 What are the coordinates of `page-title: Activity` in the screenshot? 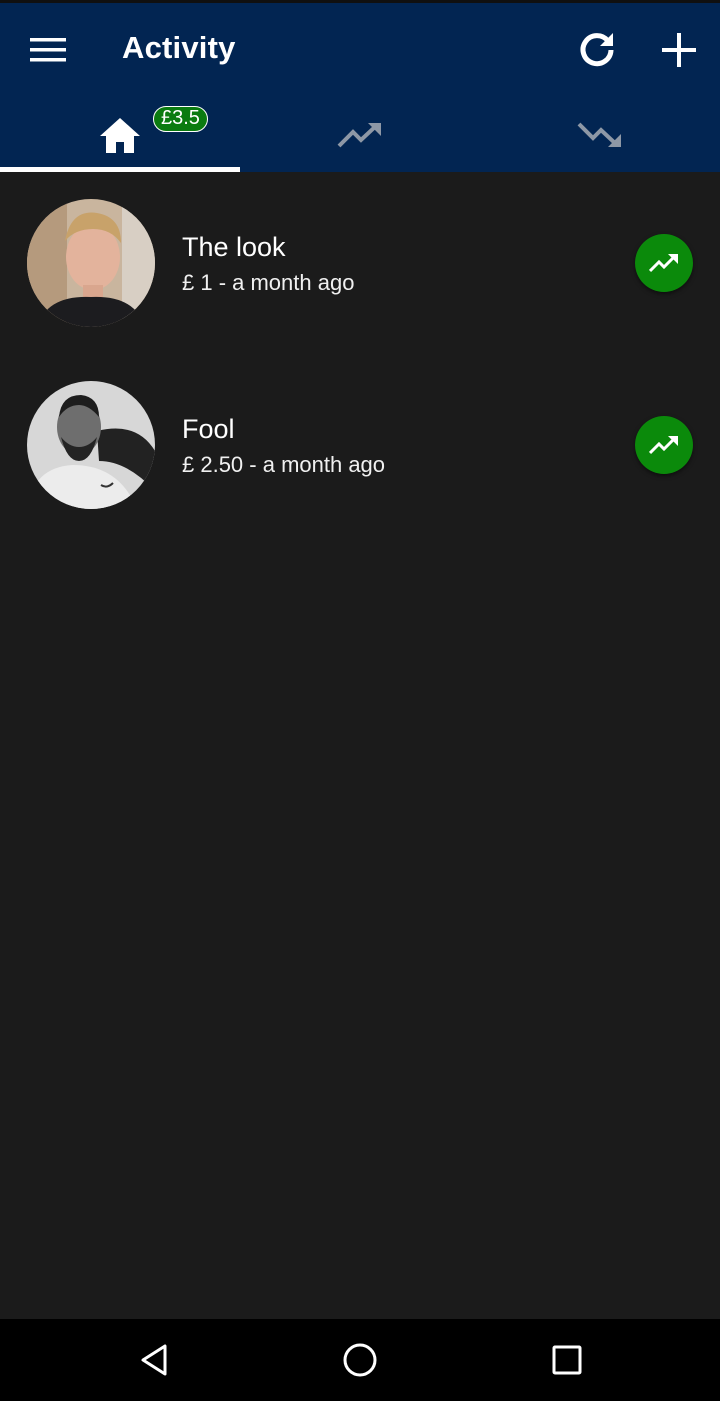 It's located at (179, 47).